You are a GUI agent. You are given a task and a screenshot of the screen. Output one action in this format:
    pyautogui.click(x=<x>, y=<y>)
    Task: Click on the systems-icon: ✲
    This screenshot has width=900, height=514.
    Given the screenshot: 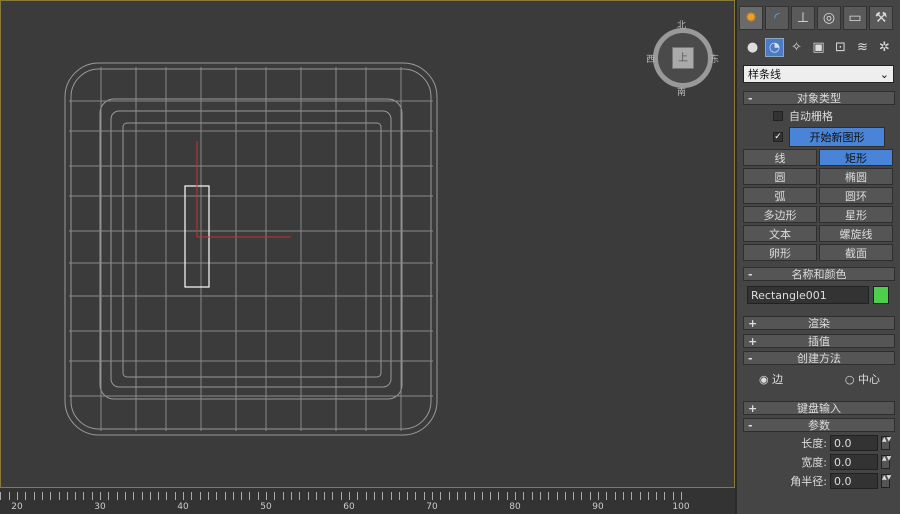 What is the action you would take?
    pyautogui.click(x=884, y=47)
    